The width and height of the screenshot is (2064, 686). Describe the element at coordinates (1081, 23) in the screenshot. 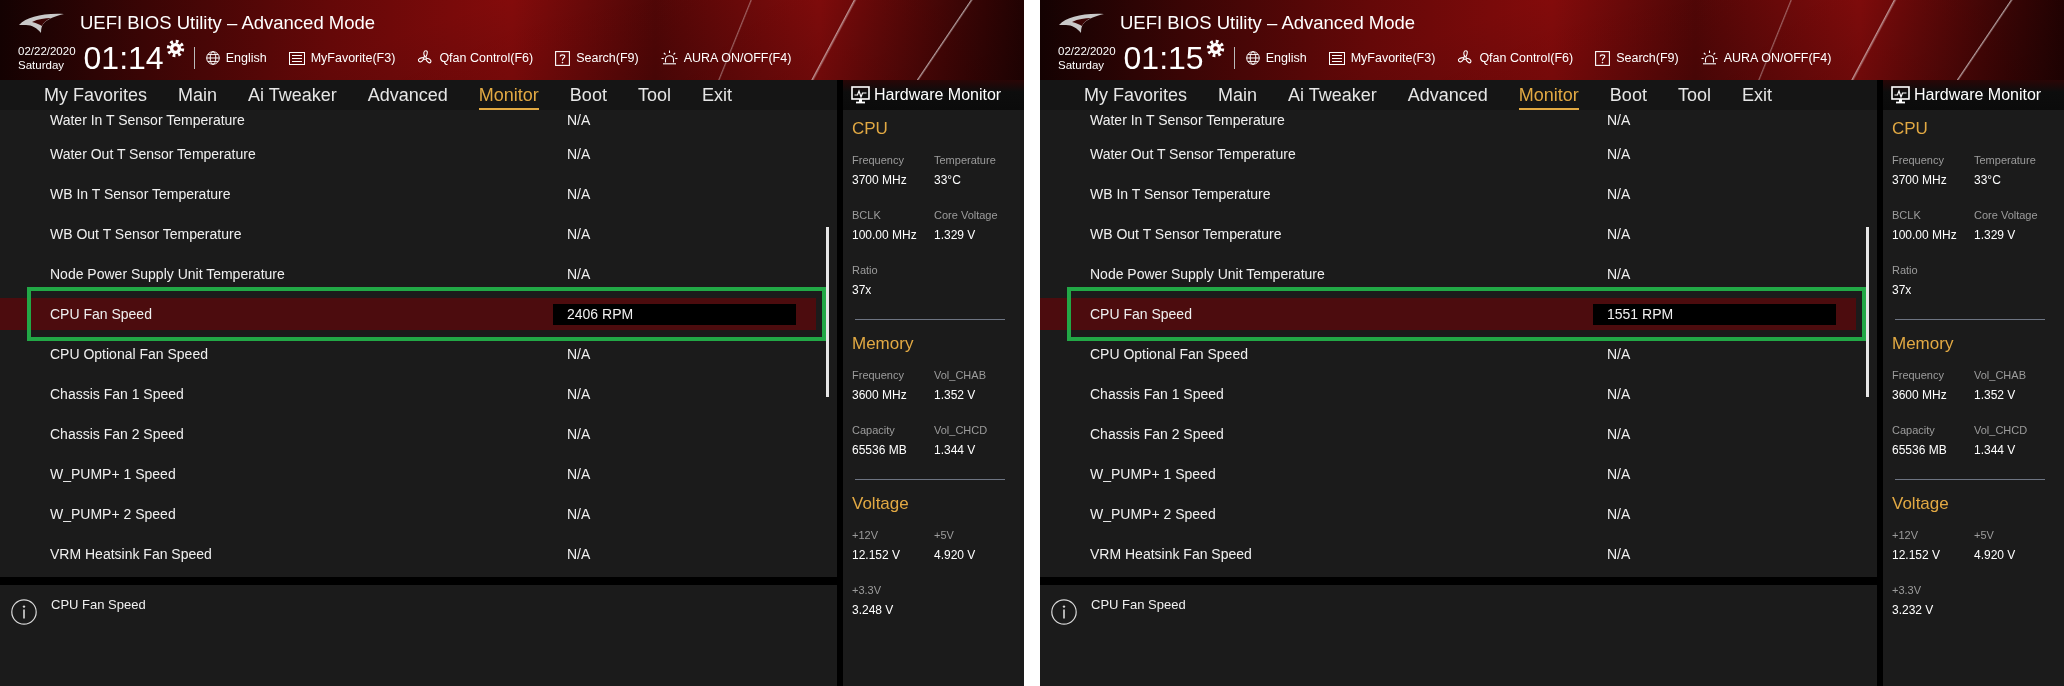

I see `logo-icon` at that location.